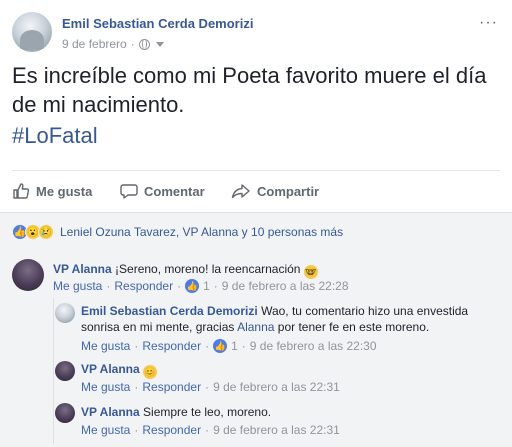 The width and height of the screenshot is (512, 447). Describe the element at coordinates (281, 412) in the screenshot. I see `comment-body: VP Alanna Siempre te leo, moreno.` at that location.